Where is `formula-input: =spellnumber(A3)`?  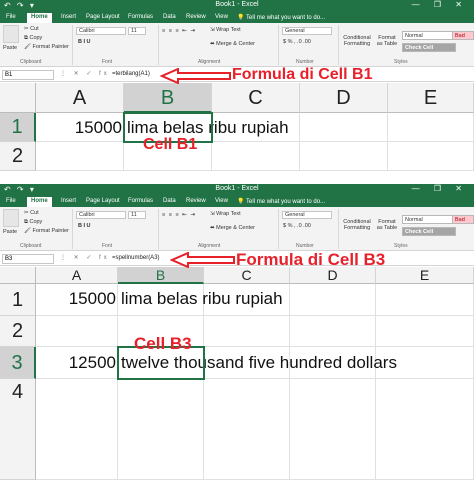 formula-input: =spellnumber(A3) is located at coordinates (136, 258).